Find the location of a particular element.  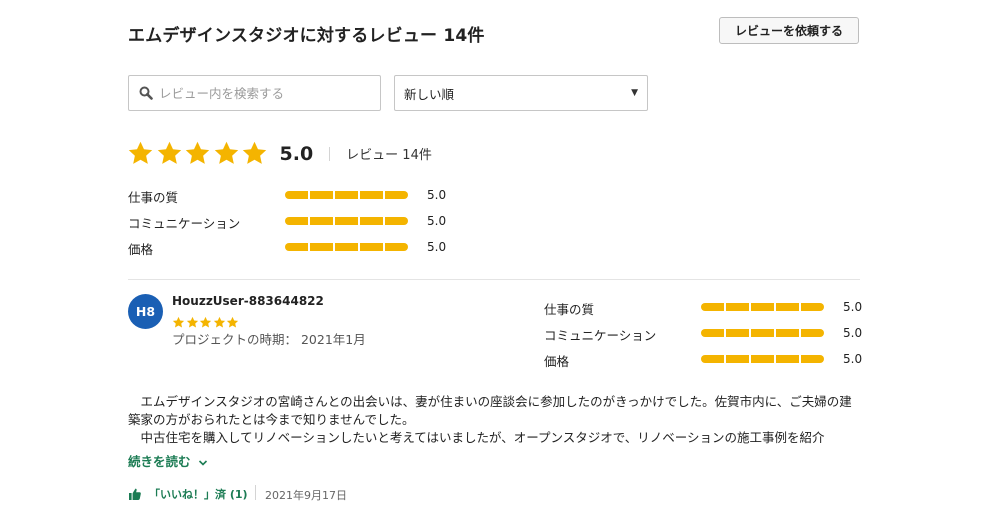

review-search-box is located at coordinates (254, 93).